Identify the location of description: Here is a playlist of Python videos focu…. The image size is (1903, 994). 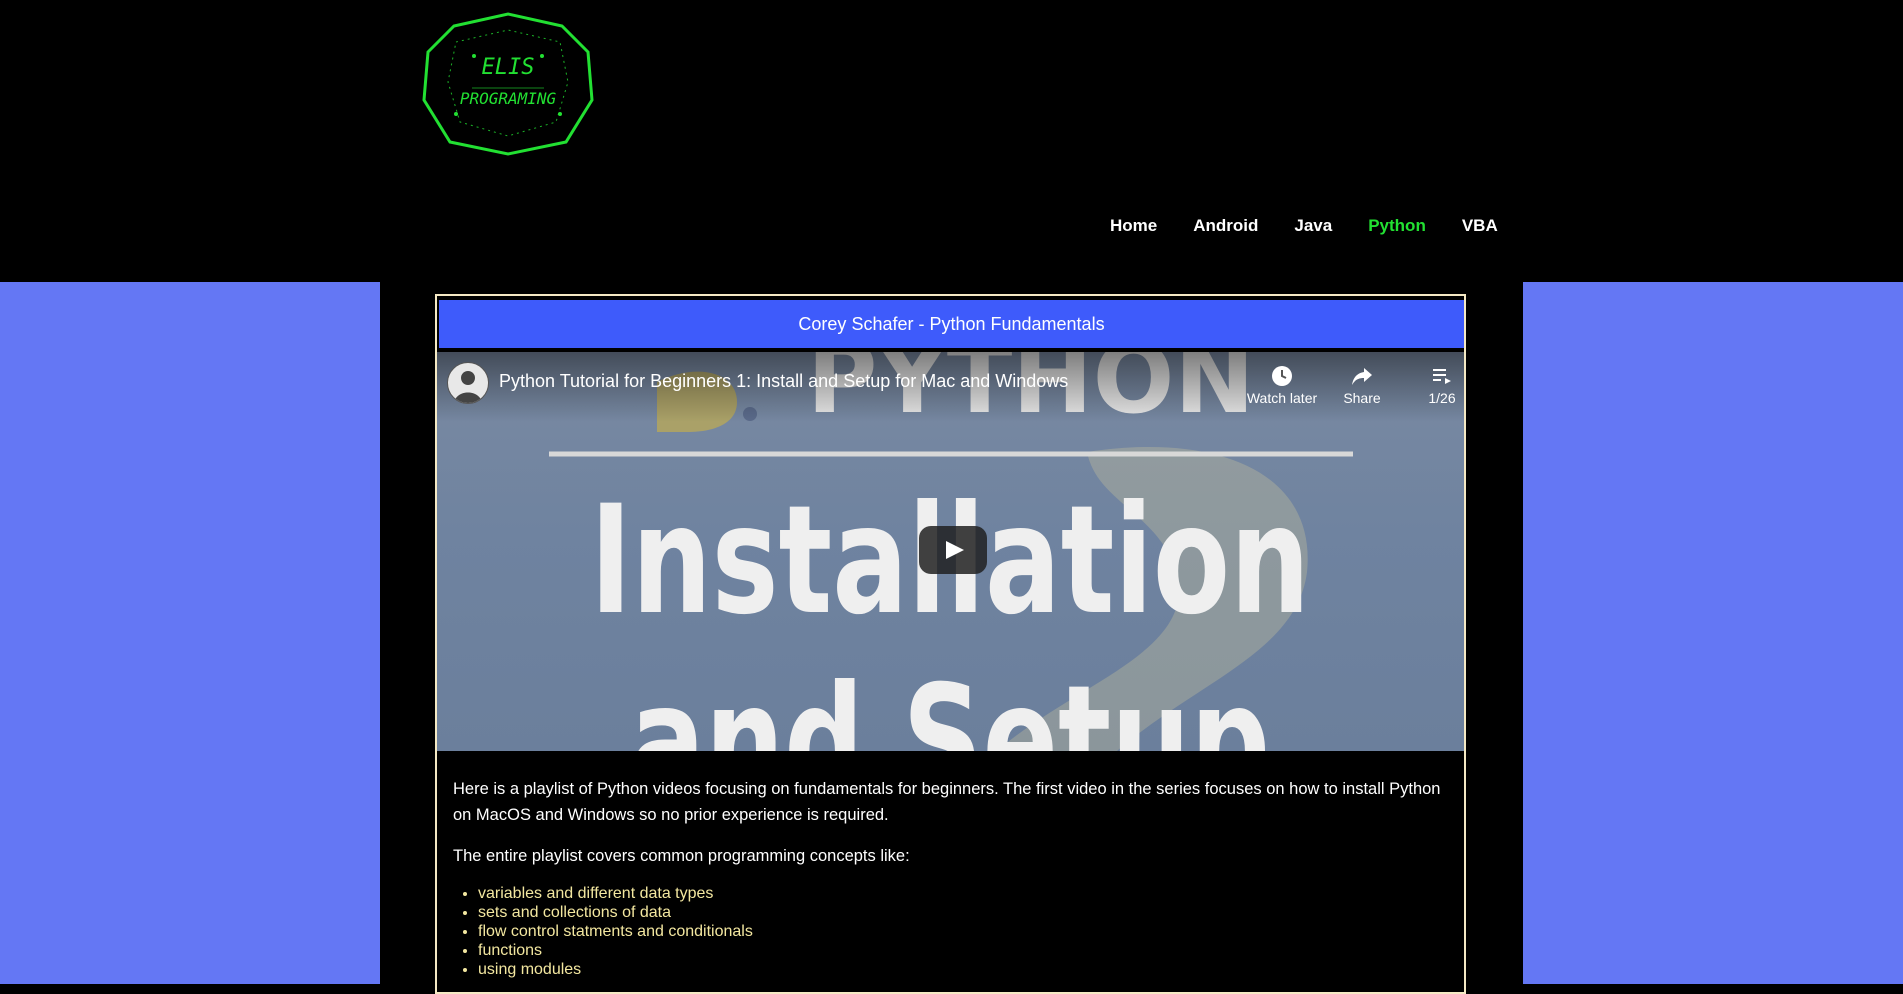
(953, 830).